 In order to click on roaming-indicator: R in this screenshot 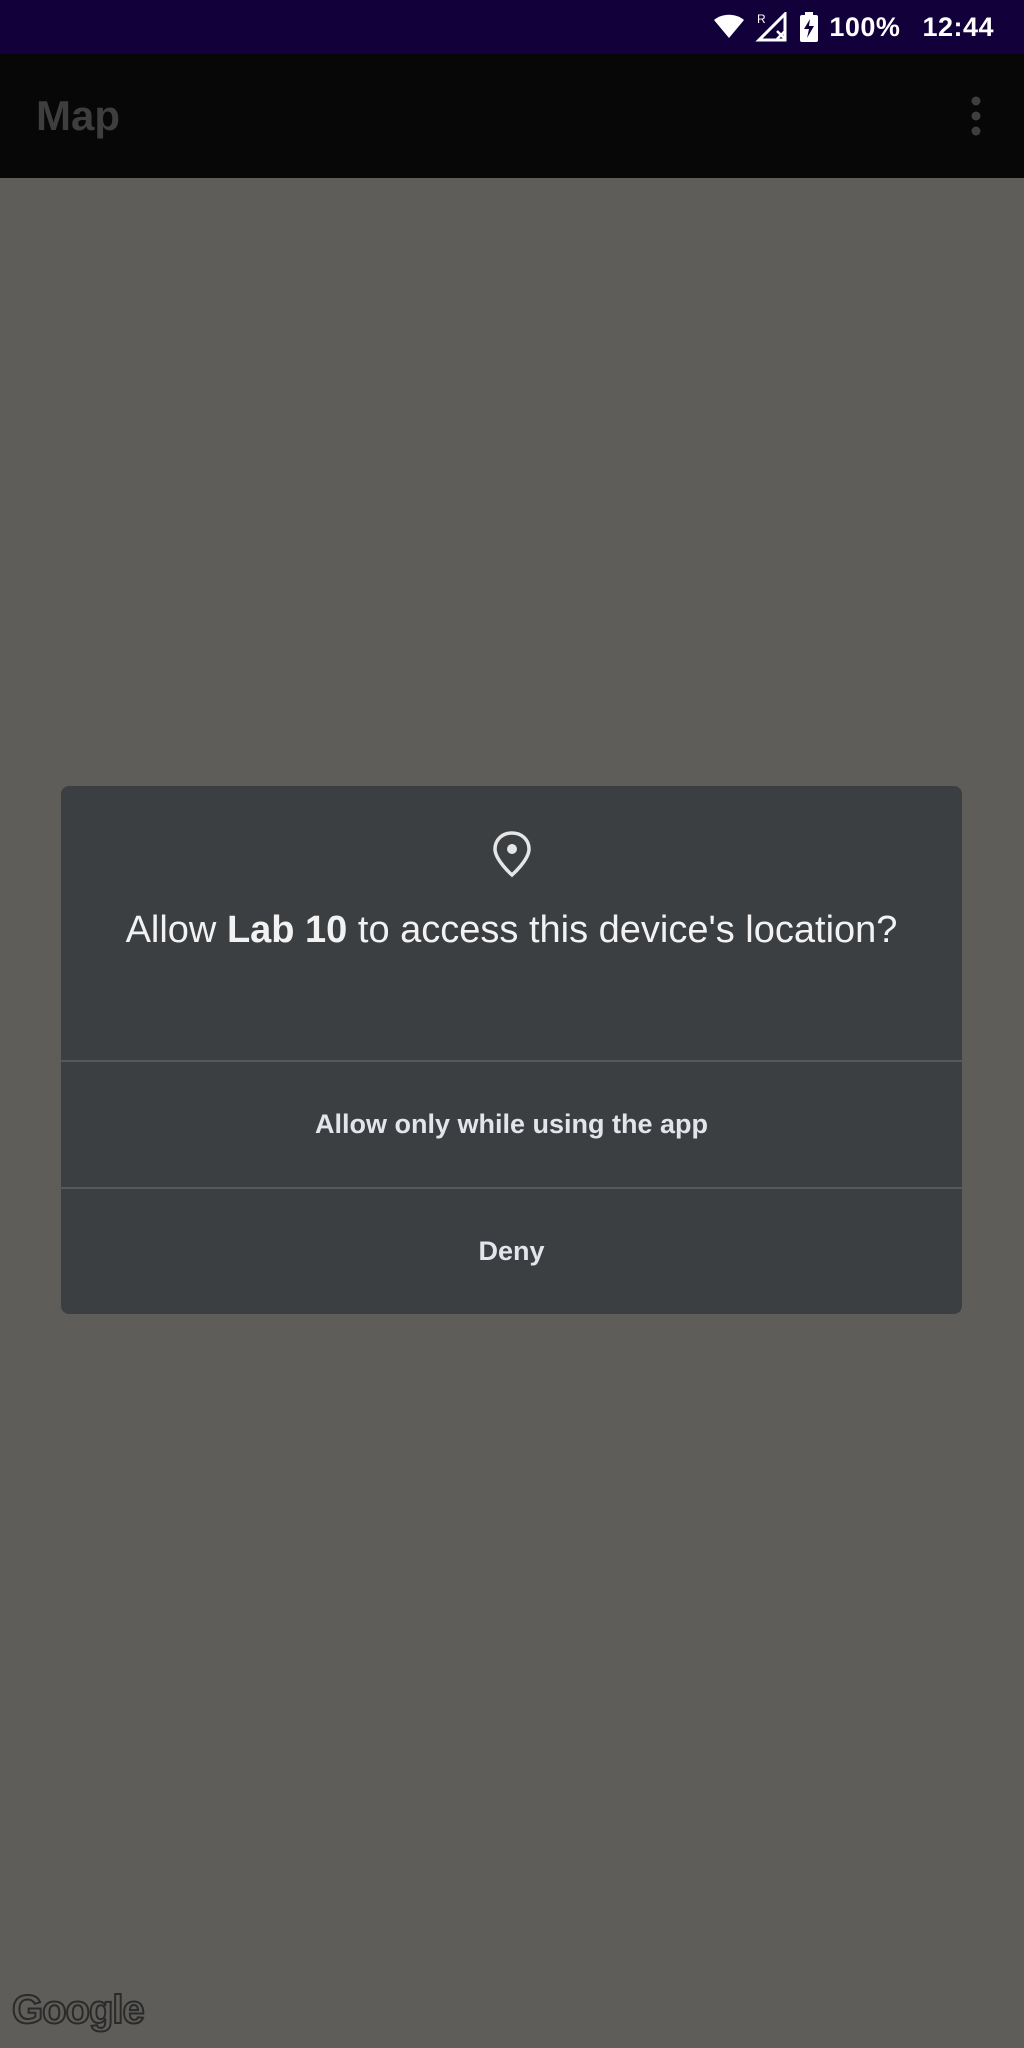, I will do `click(761, 19)`.